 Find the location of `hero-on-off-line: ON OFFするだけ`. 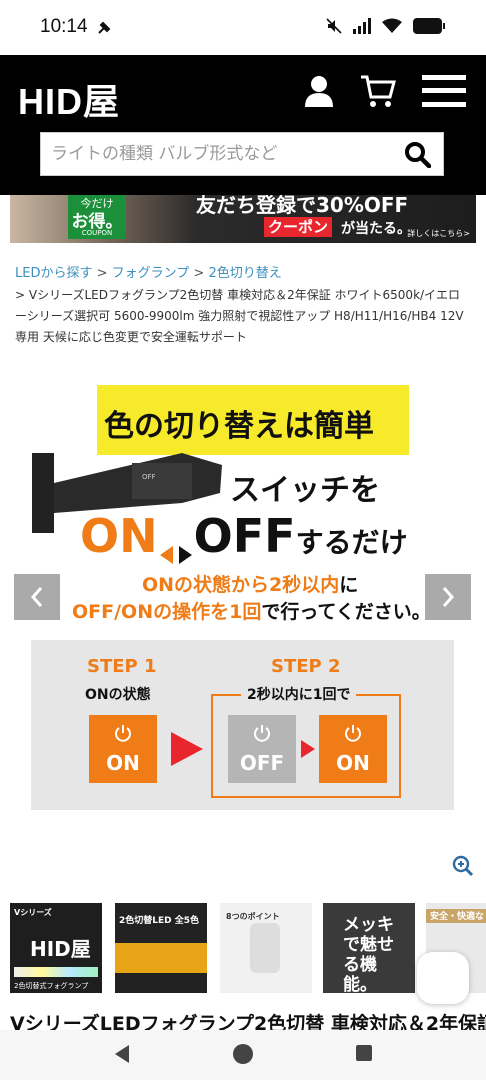

hero-on-off-line: ON OFFするだけ is located at coordinates (244, 536).